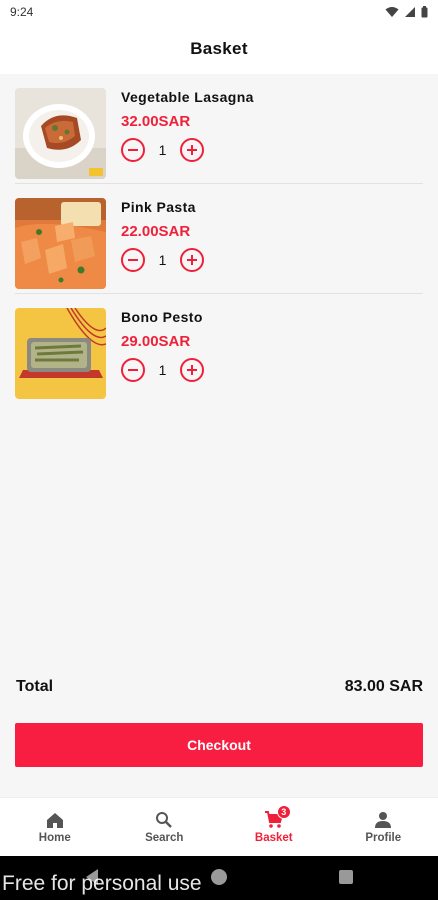 The width and height of the screenshot is (438, 900). I want to click on page-title: Basket, so click(219, 48).